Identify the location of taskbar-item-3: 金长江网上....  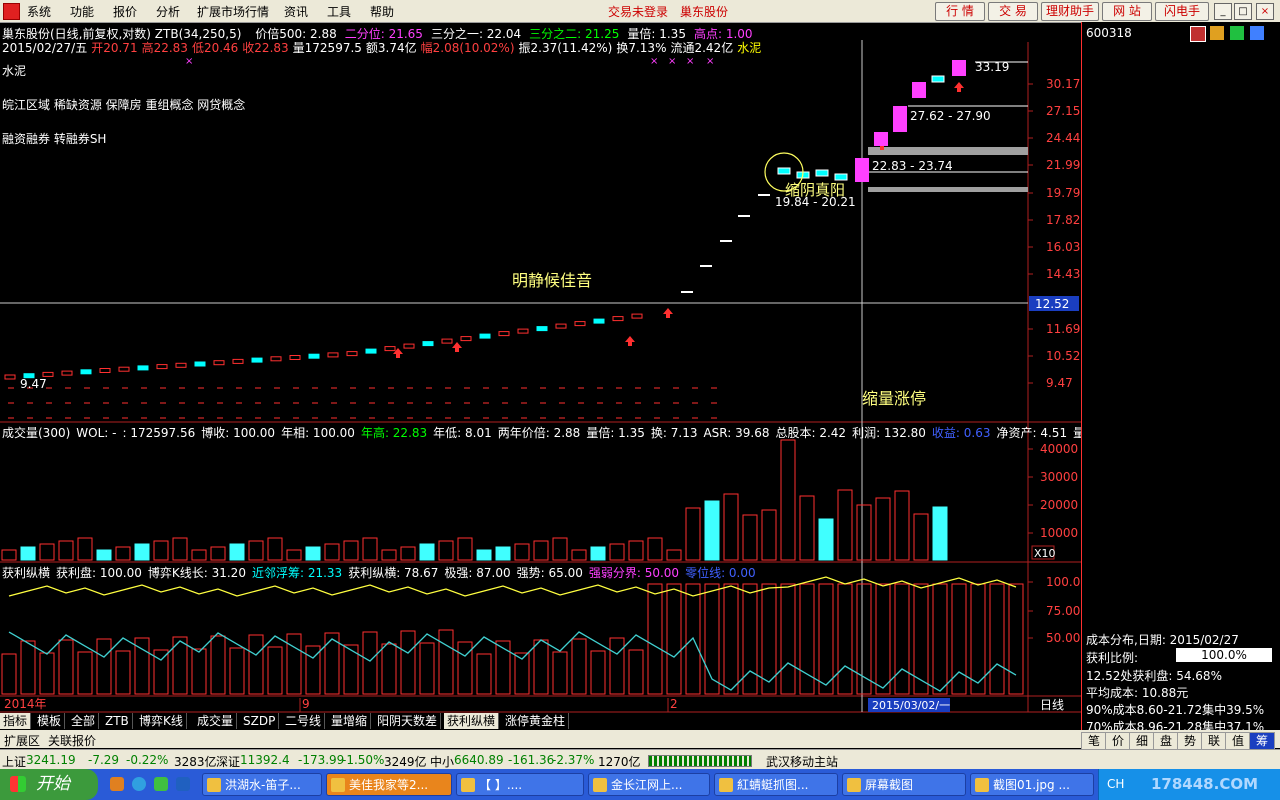
(649, 784).